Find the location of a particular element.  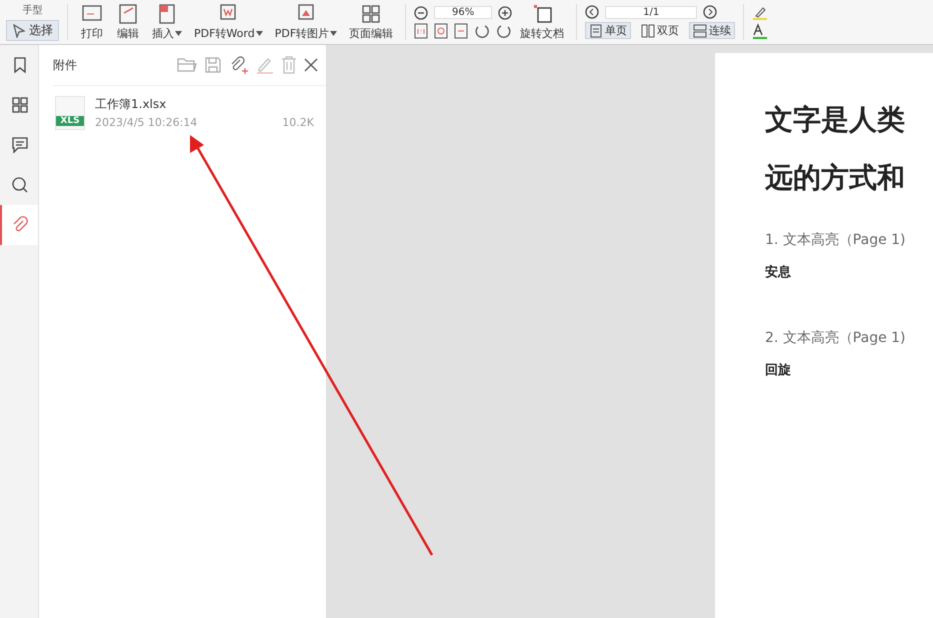

spreadsheet-file-icon: XLS is located at coordinates (70, 113).